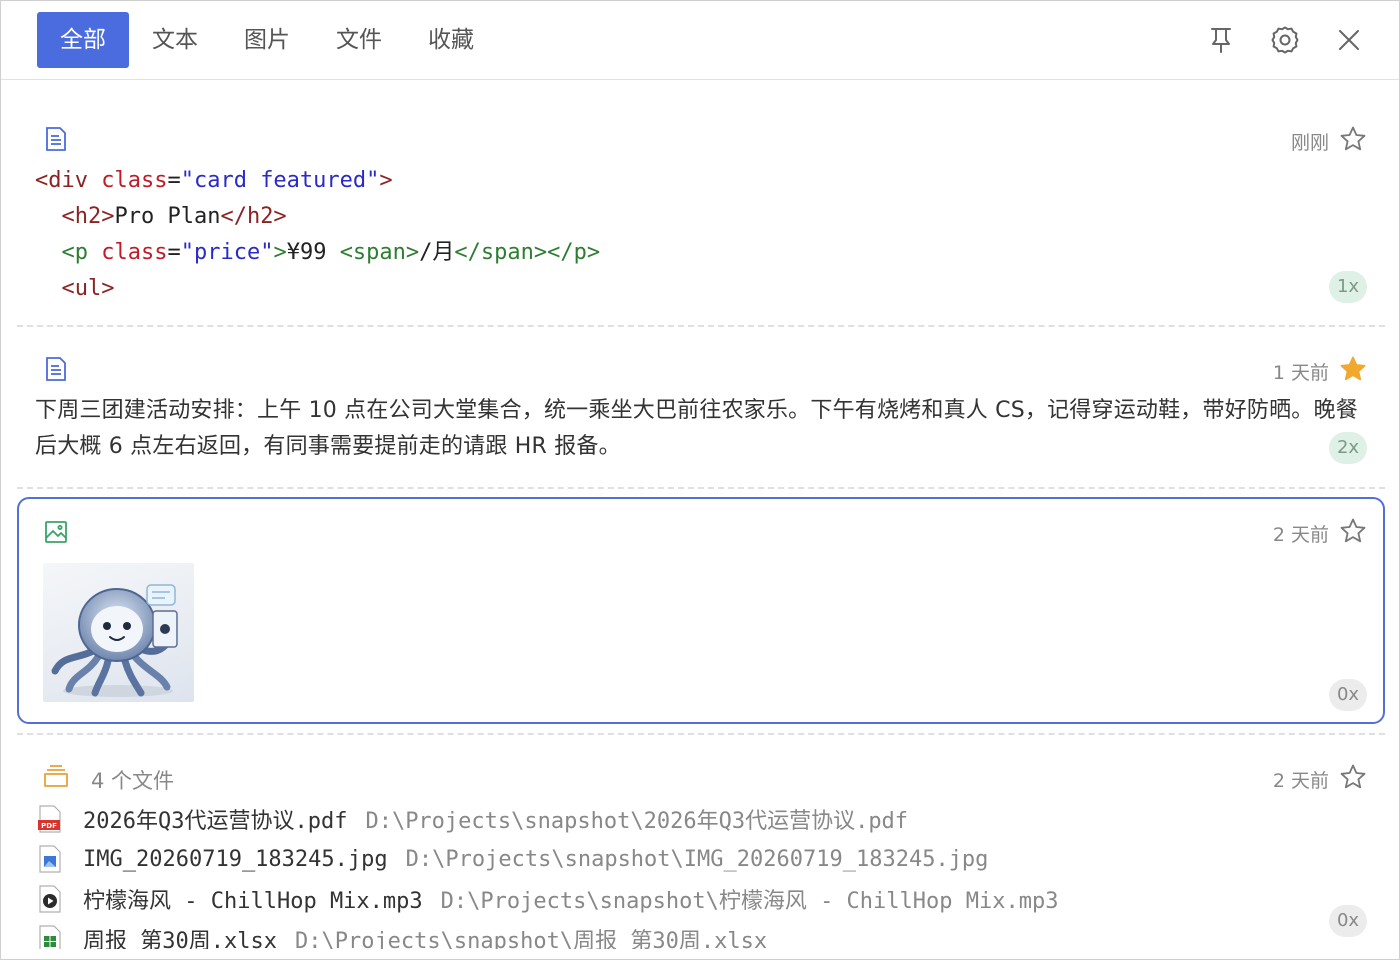 This screenshot has height=960, width=1400. I want to click on close-icon, so click(1349, 40).